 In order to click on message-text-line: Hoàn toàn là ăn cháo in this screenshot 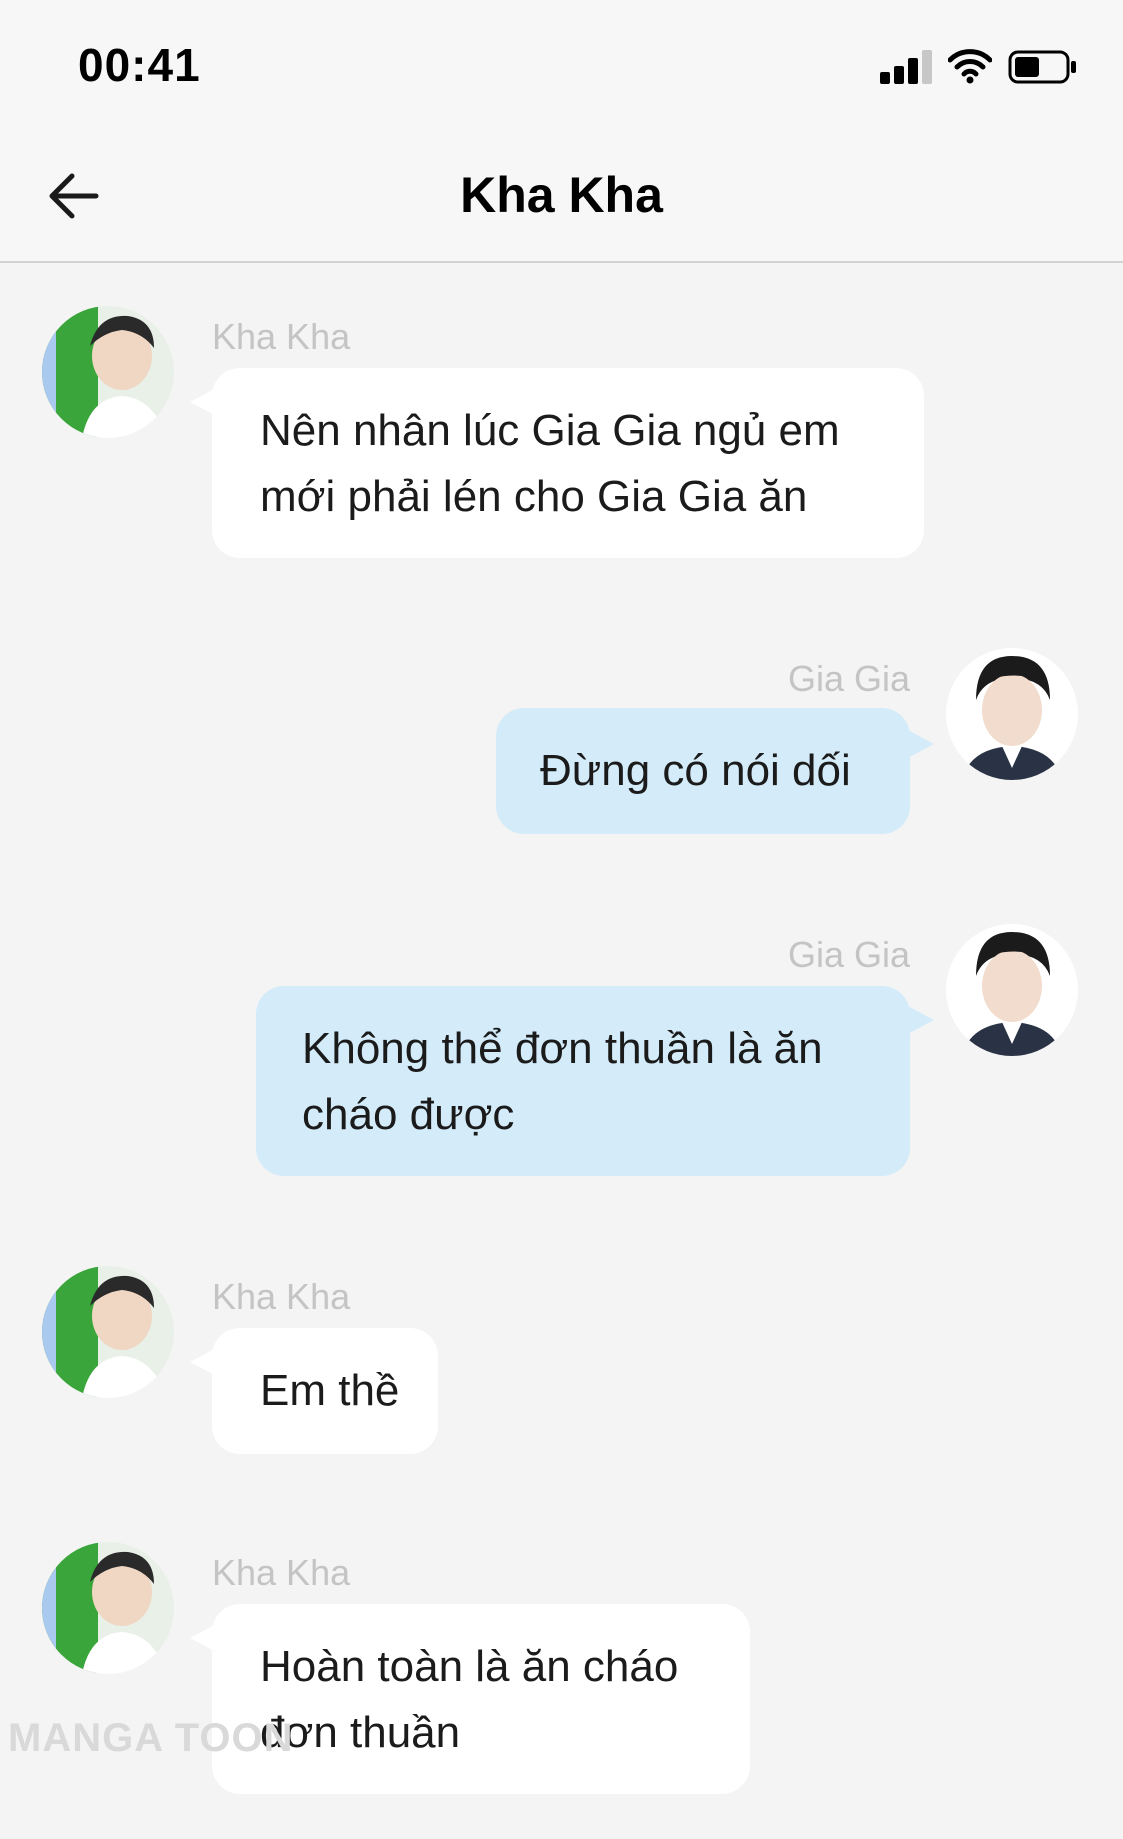, I will do `click(469, 1666)`.